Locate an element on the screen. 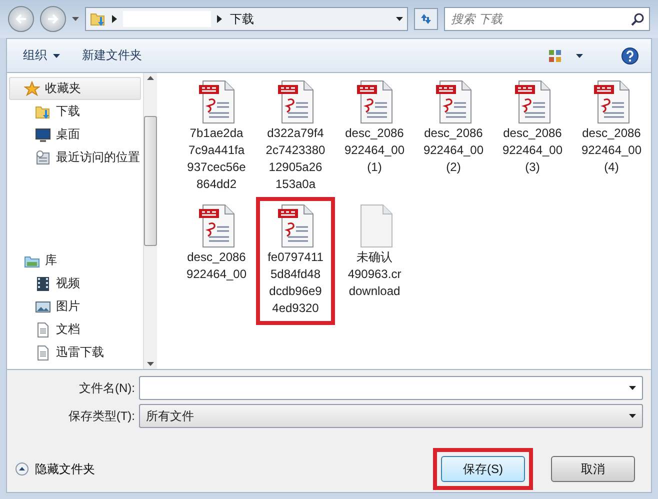  sidebar-group: 收藏夹 is located at coordinates (75, 88).